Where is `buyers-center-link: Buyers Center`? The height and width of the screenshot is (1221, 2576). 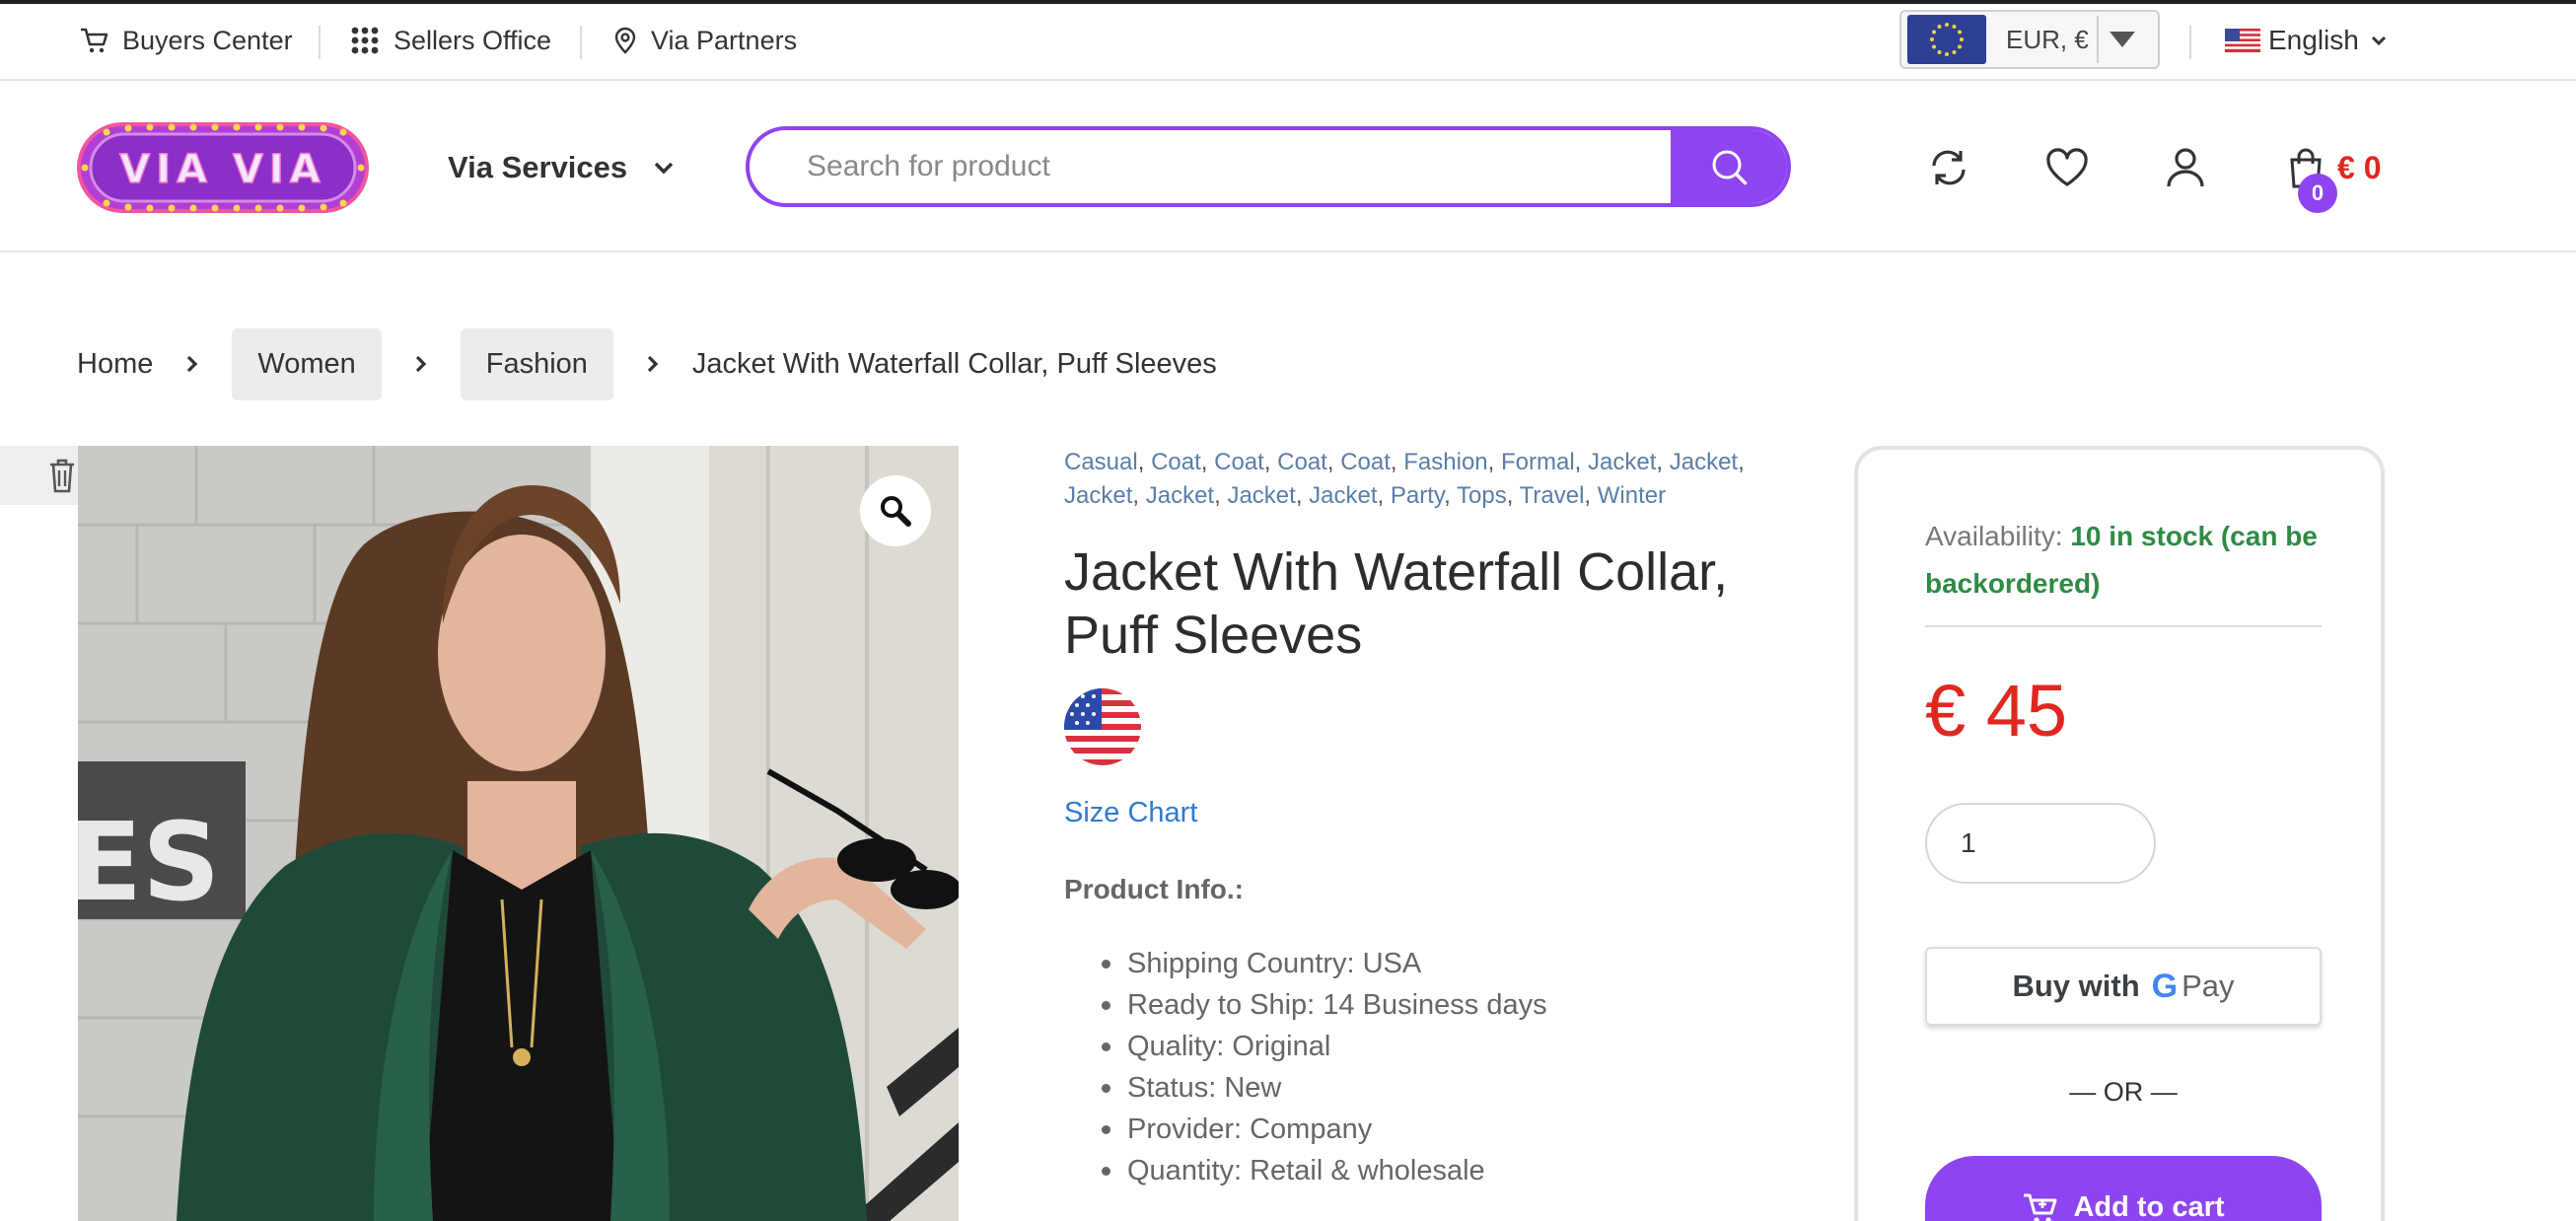 buyers-center-link: Buyers Center is located at coordinates (186, 41).